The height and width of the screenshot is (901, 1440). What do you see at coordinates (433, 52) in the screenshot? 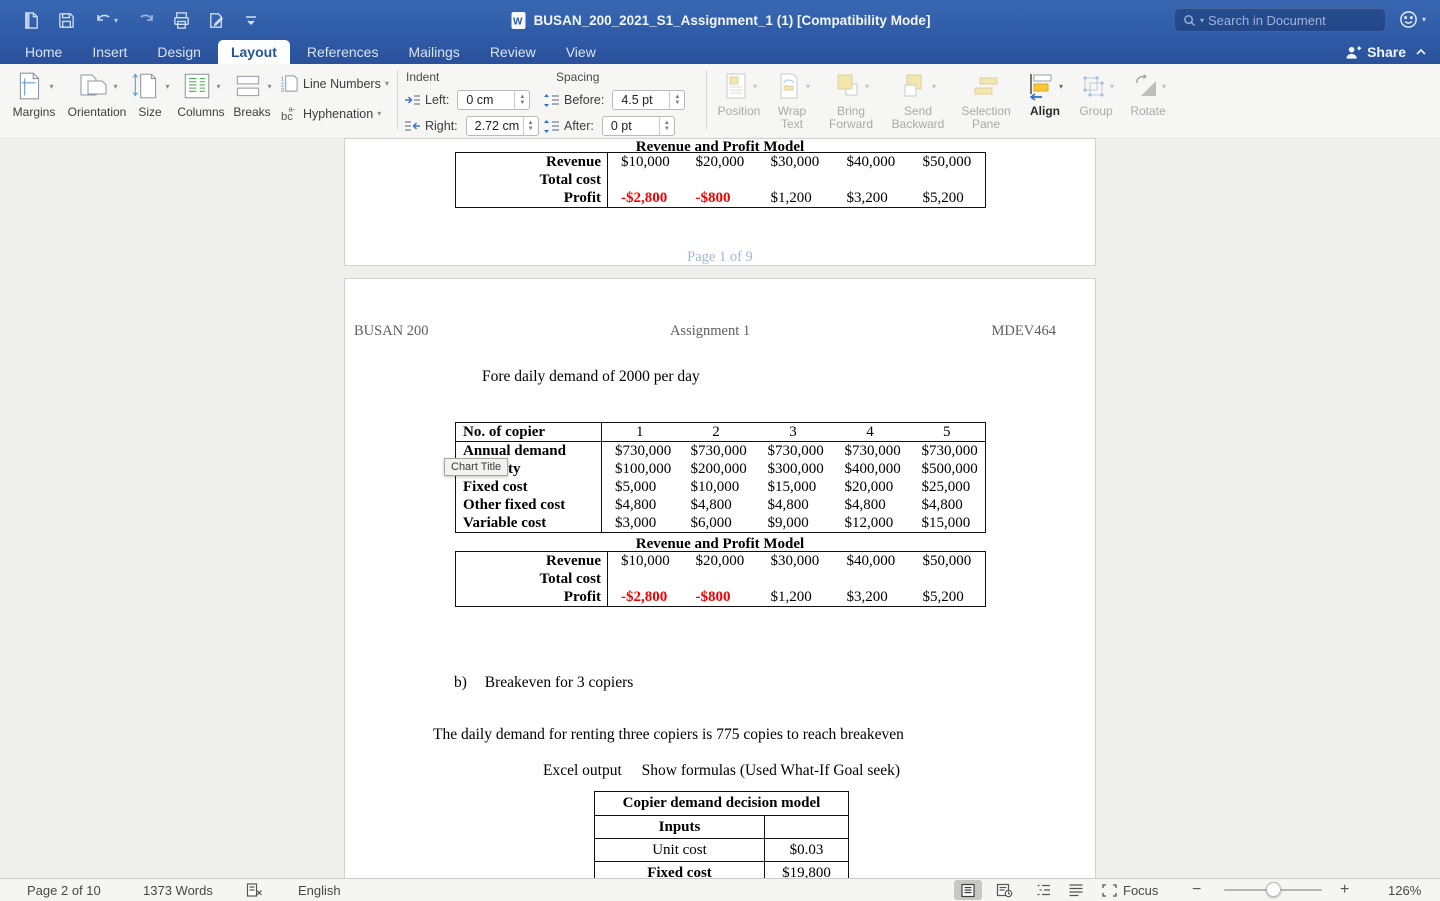
I see `tab-mailings: Mailings` at bounding box center [433, 52].